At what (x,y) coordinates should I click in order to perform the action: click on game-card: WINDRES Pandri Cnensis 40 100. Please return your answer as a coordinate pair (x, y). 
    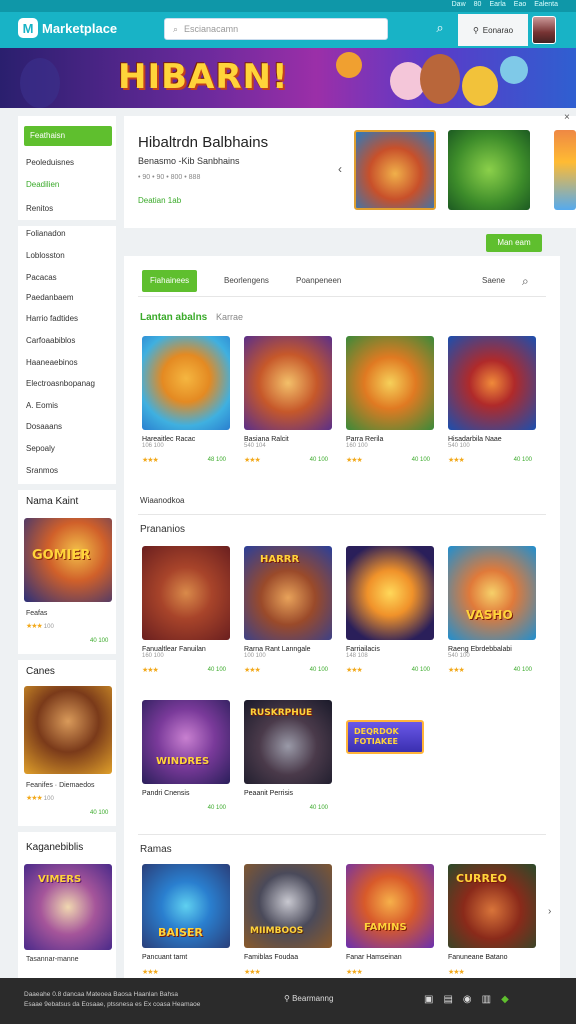
    Looking at the image, I should click on (187, 755).